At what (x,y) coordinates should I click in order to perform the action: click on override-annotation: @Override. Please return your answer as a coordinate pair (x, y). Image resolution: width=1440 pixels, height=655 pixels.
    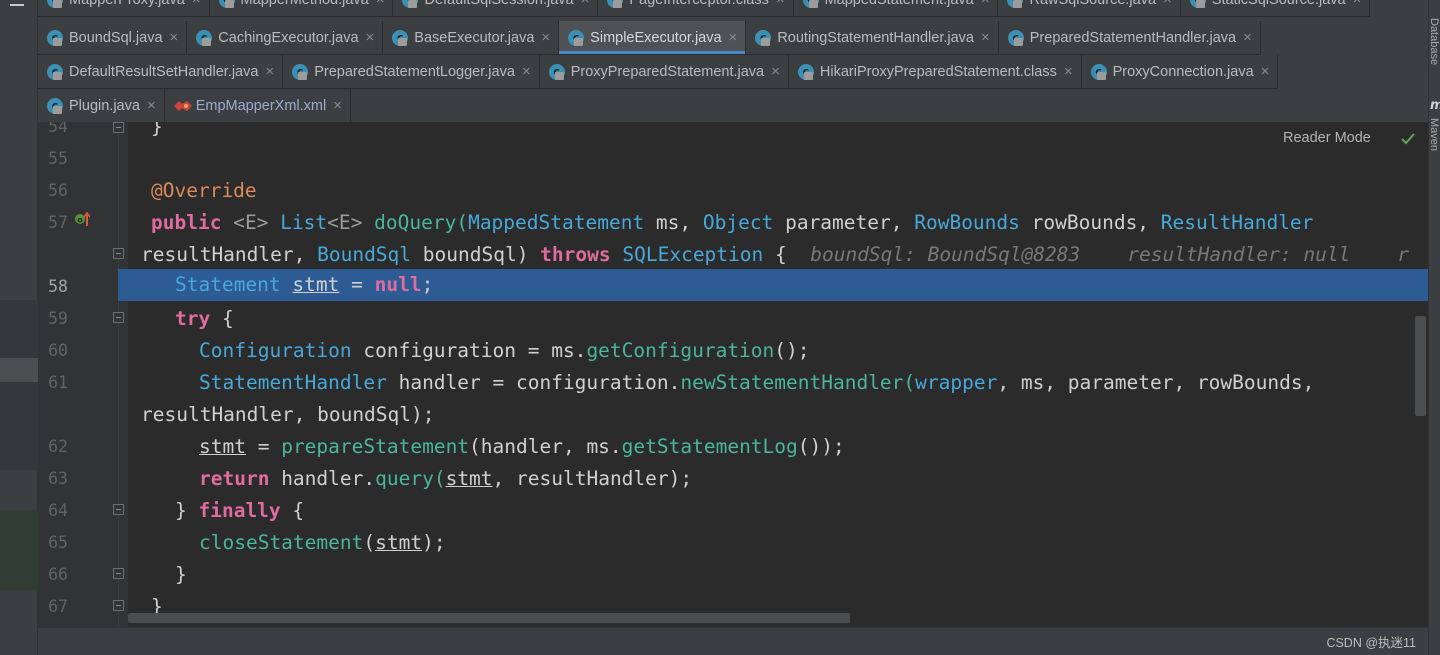
    Looking at the image, I should click on (204, 190).